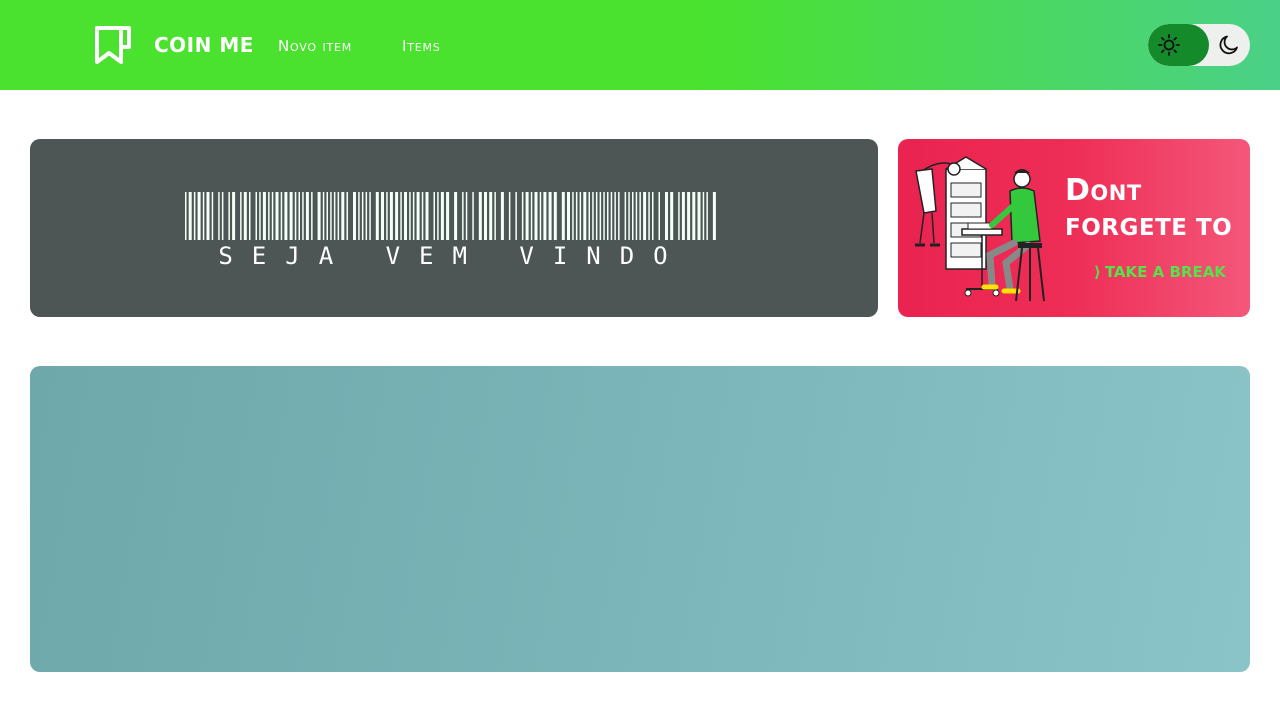 The image size is (1280, 720). I want to click on office-workers-illustration, so click(980, 229).